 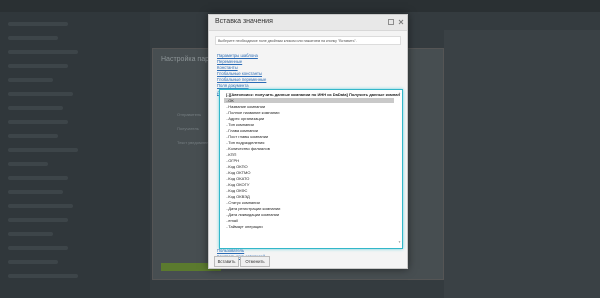 I want to click on tree-item: ..Код ОКПО, so click(x=237, y=166).